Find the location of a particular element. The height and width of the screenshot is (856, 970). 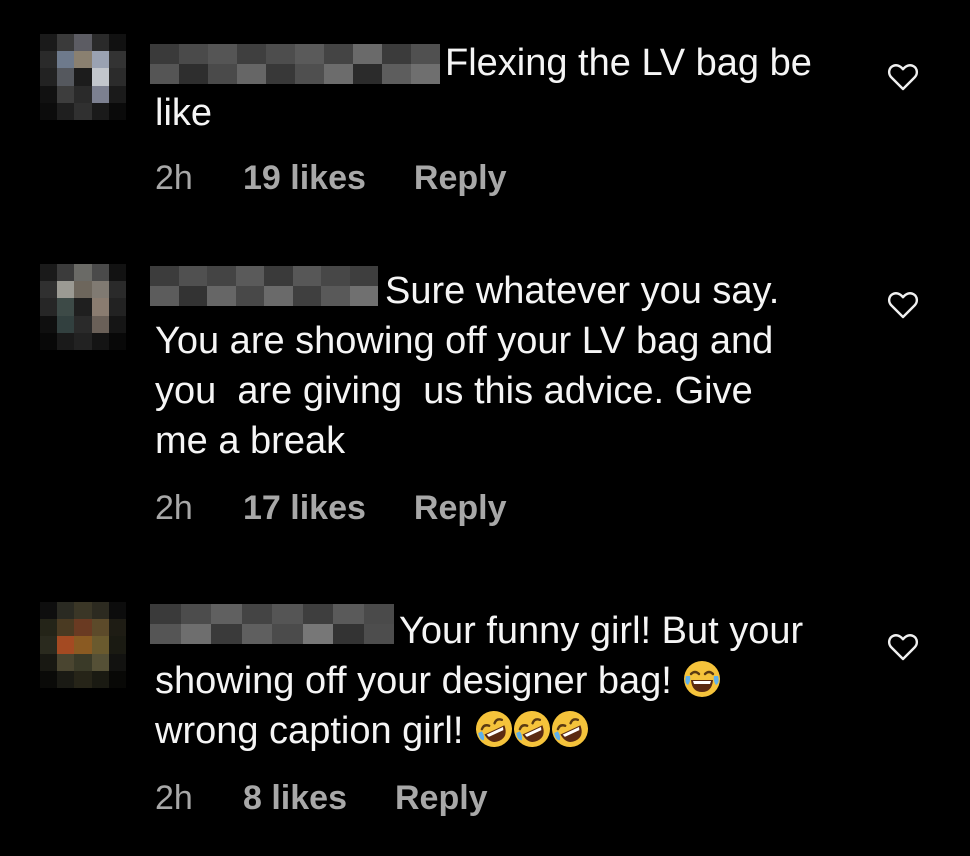

comment-text-lead: Flexing the LV bag be is located at coordinates (628, 63).